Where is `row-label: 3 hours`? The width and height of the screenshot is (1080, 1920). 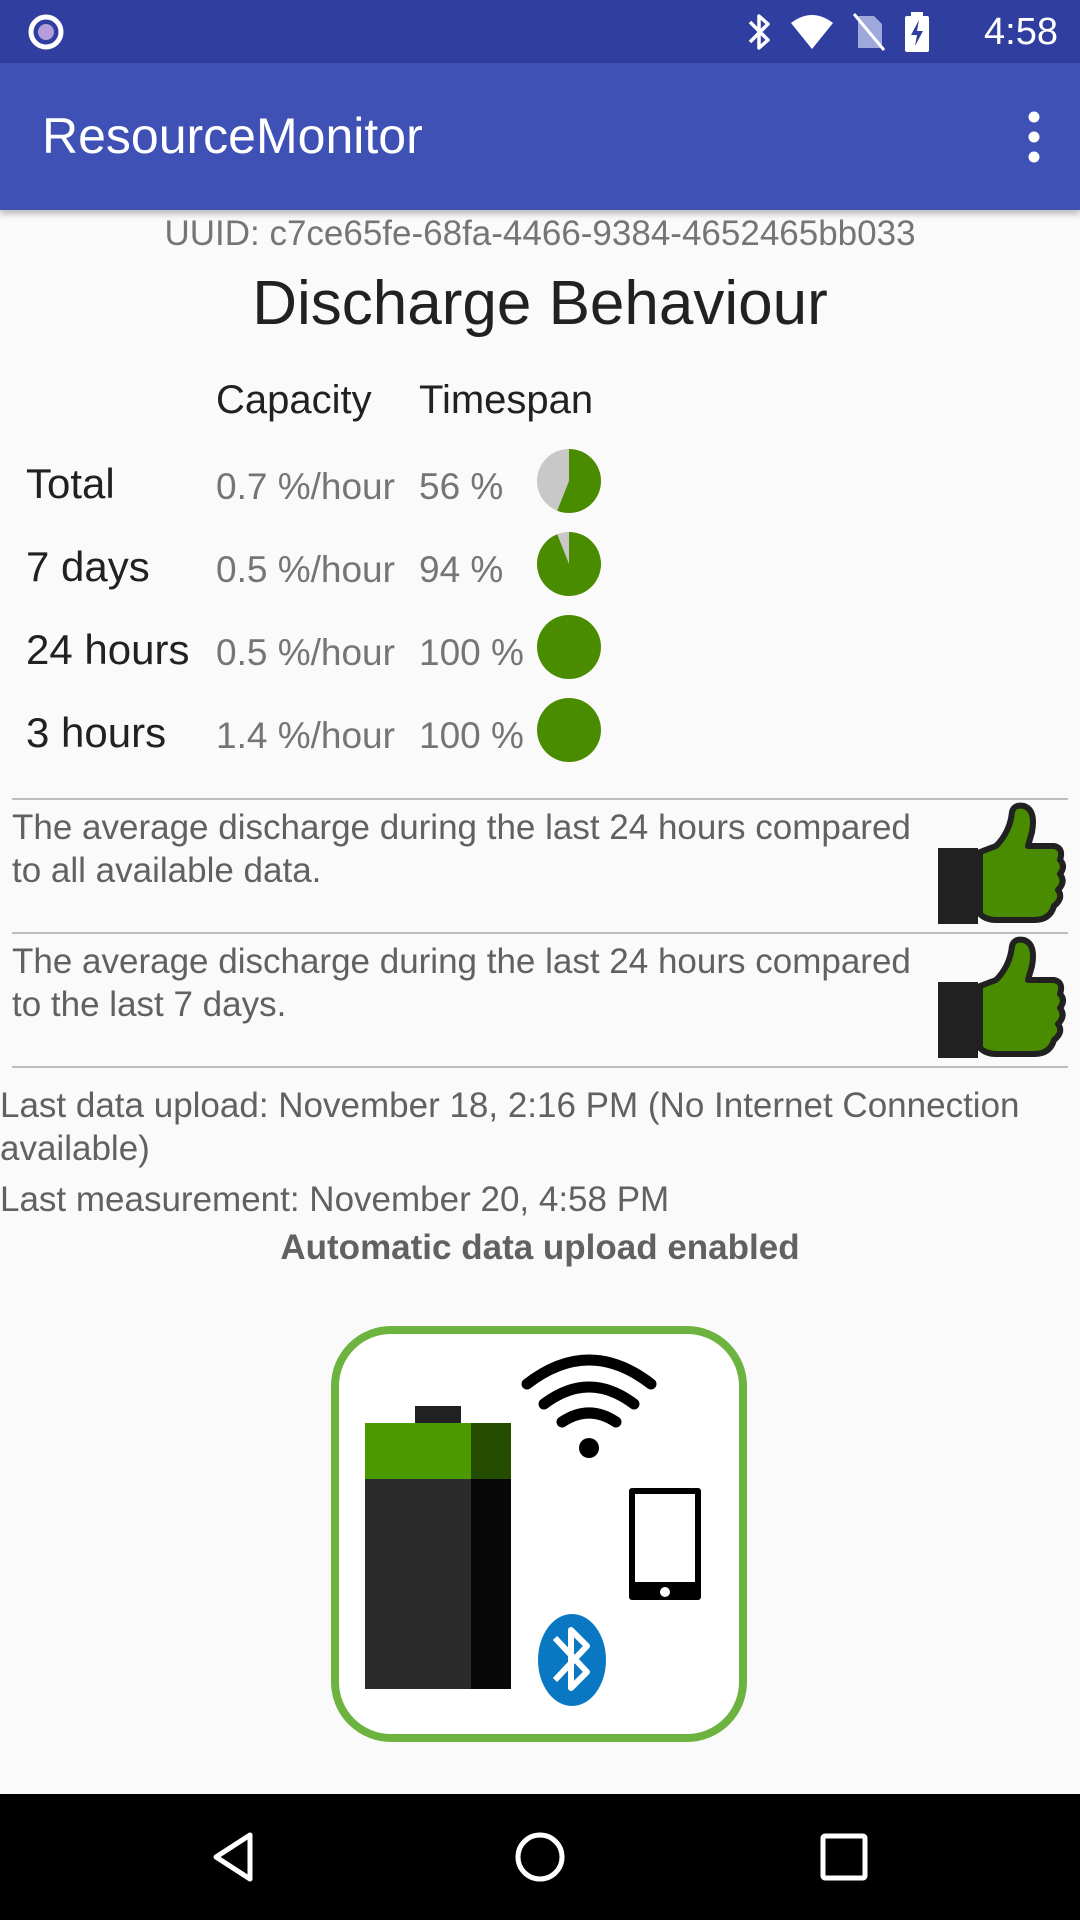 row-label: 3 hours is located at coordinates (96, 732).